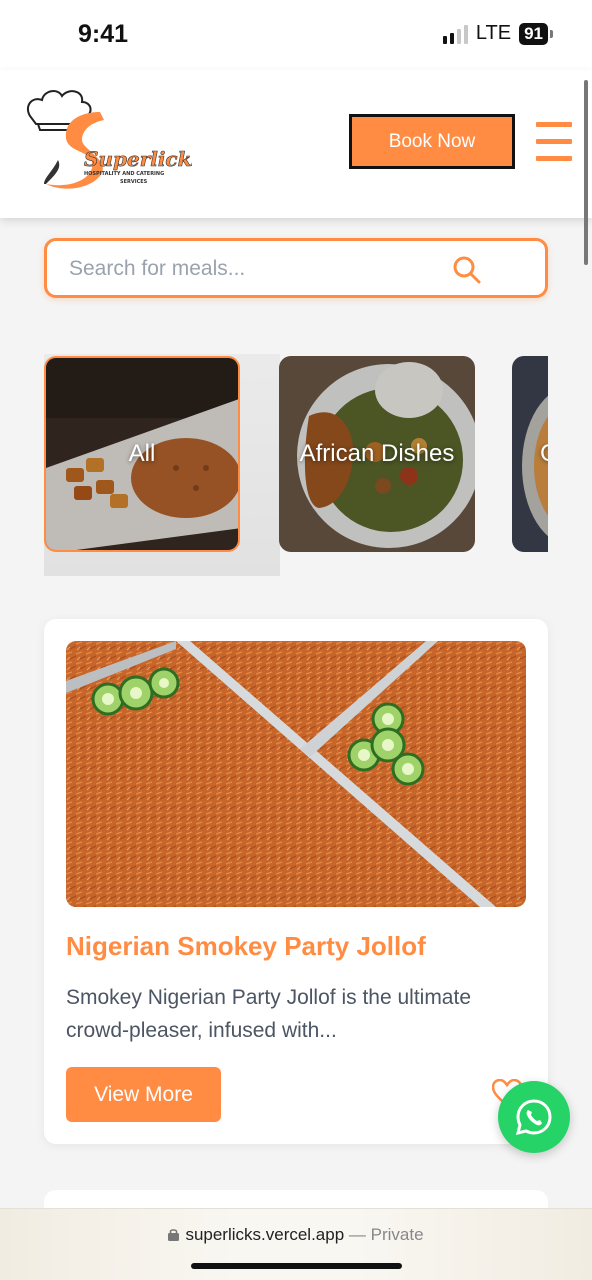  I want to click on category-label: C, so click(530, 454).